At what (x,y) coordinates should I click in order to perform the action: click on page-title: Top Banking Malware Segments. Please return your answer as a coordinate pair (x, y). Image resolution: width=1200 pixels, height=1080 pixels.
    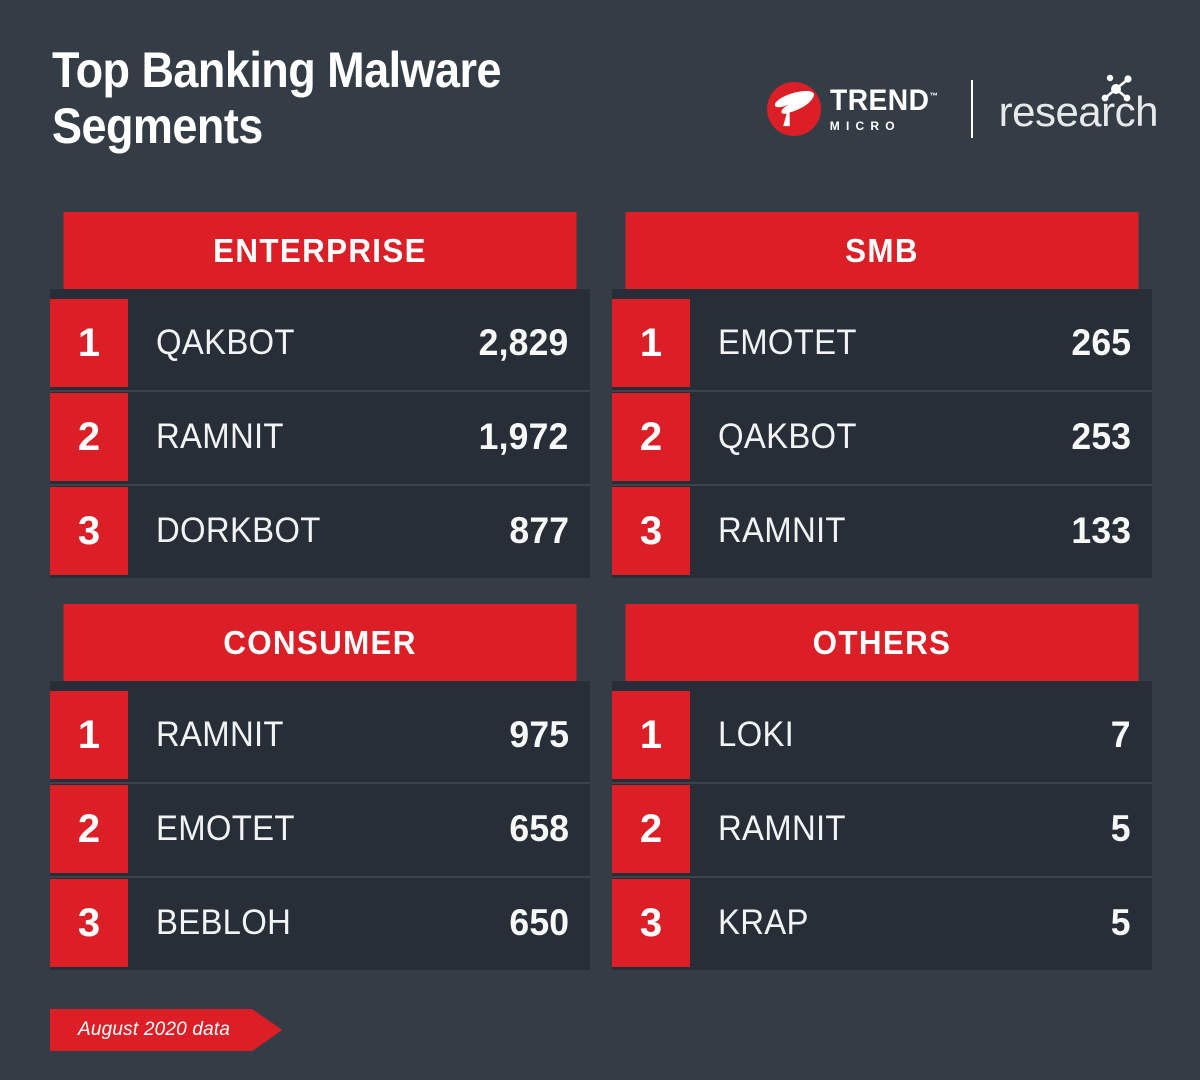
    Looking at the image, I should click on (277, 98).